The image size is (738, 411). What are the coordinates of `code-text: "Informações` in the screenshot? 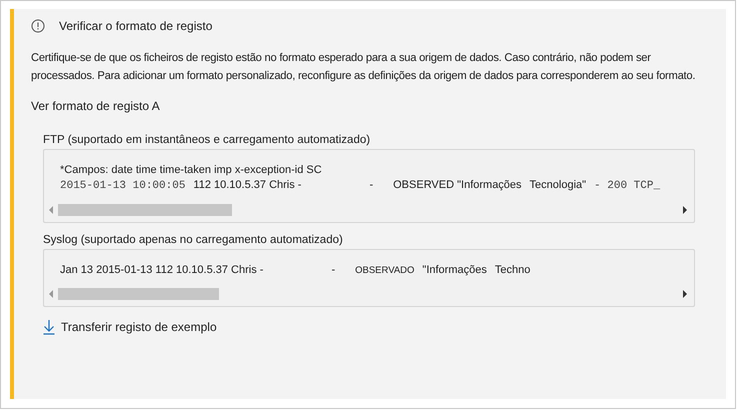 It's located at (454, 270).